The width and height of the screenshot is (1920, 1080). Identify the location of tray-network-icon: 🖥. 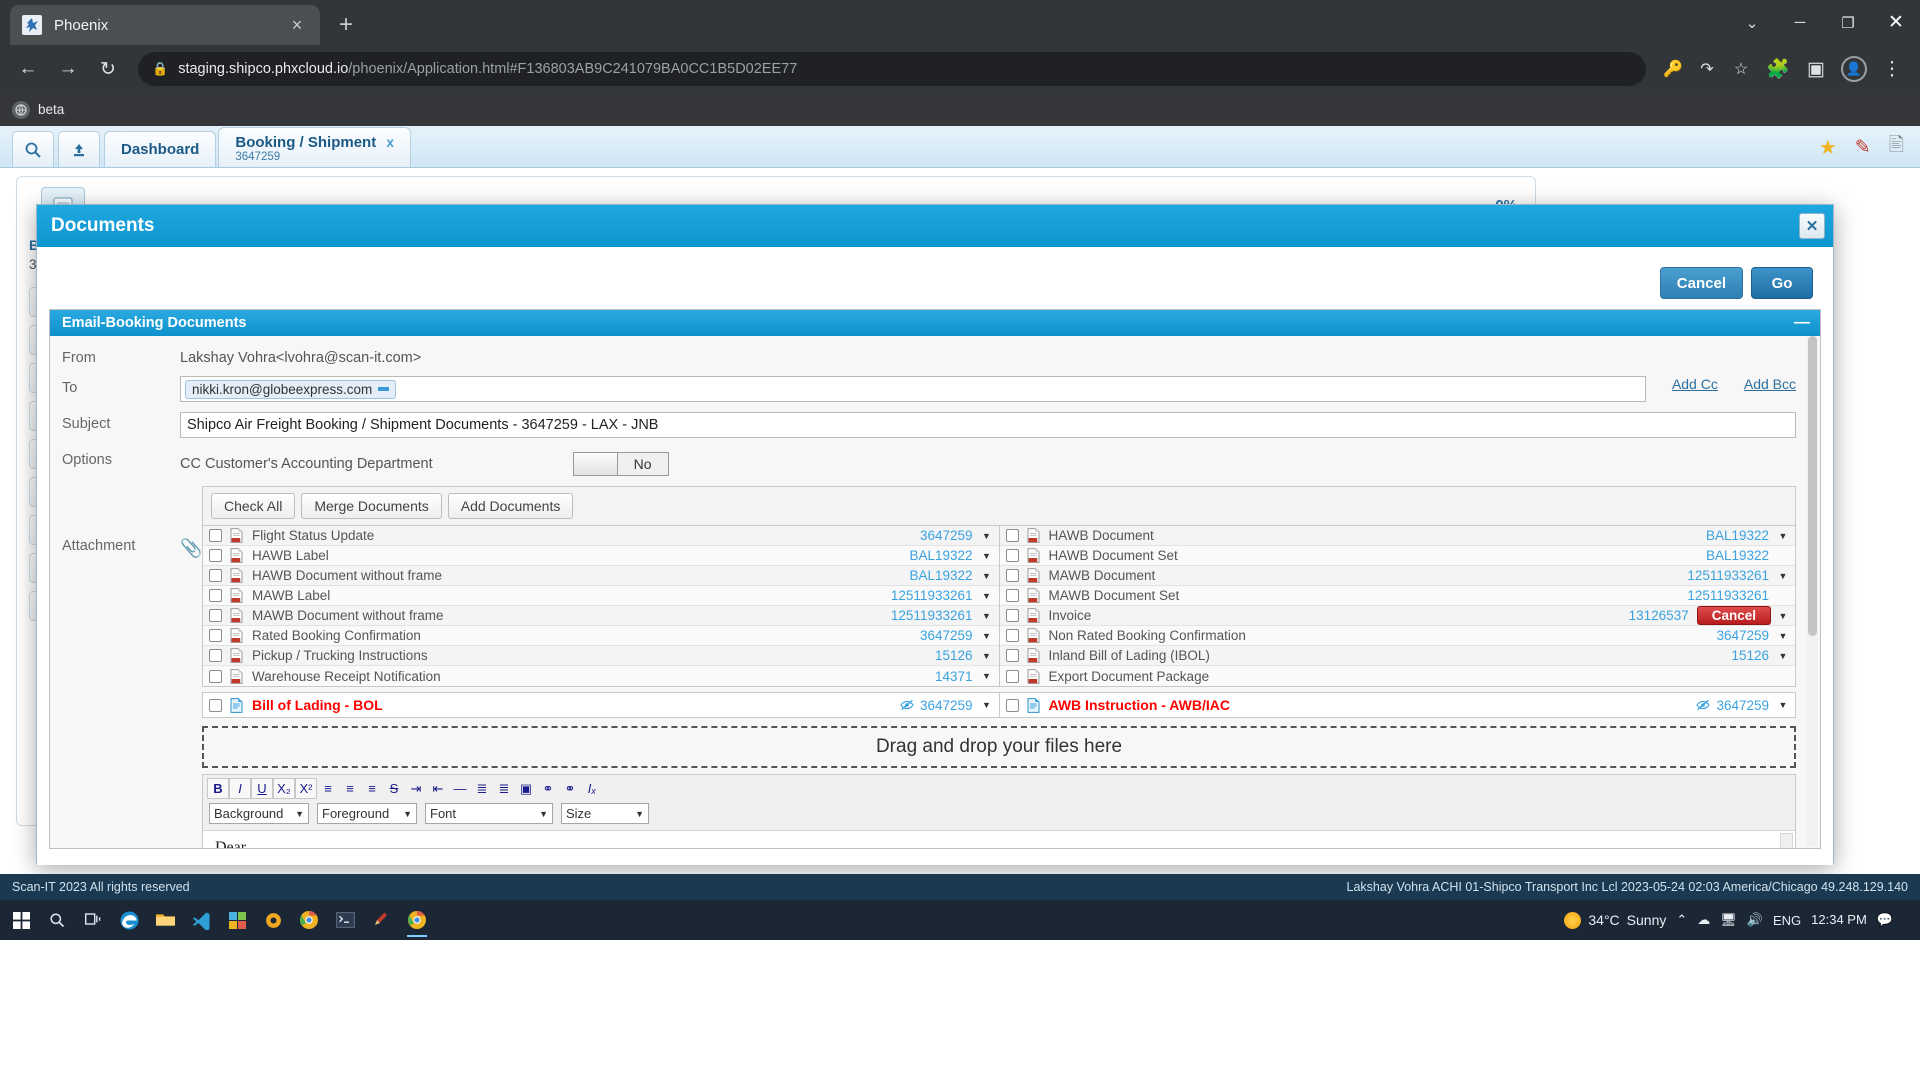
(1728, 920).